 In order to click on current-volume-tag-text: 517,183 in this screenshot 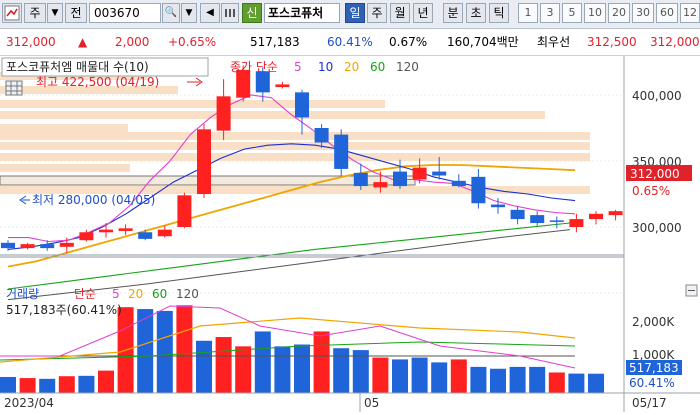, I will do `click(654, 368)`.